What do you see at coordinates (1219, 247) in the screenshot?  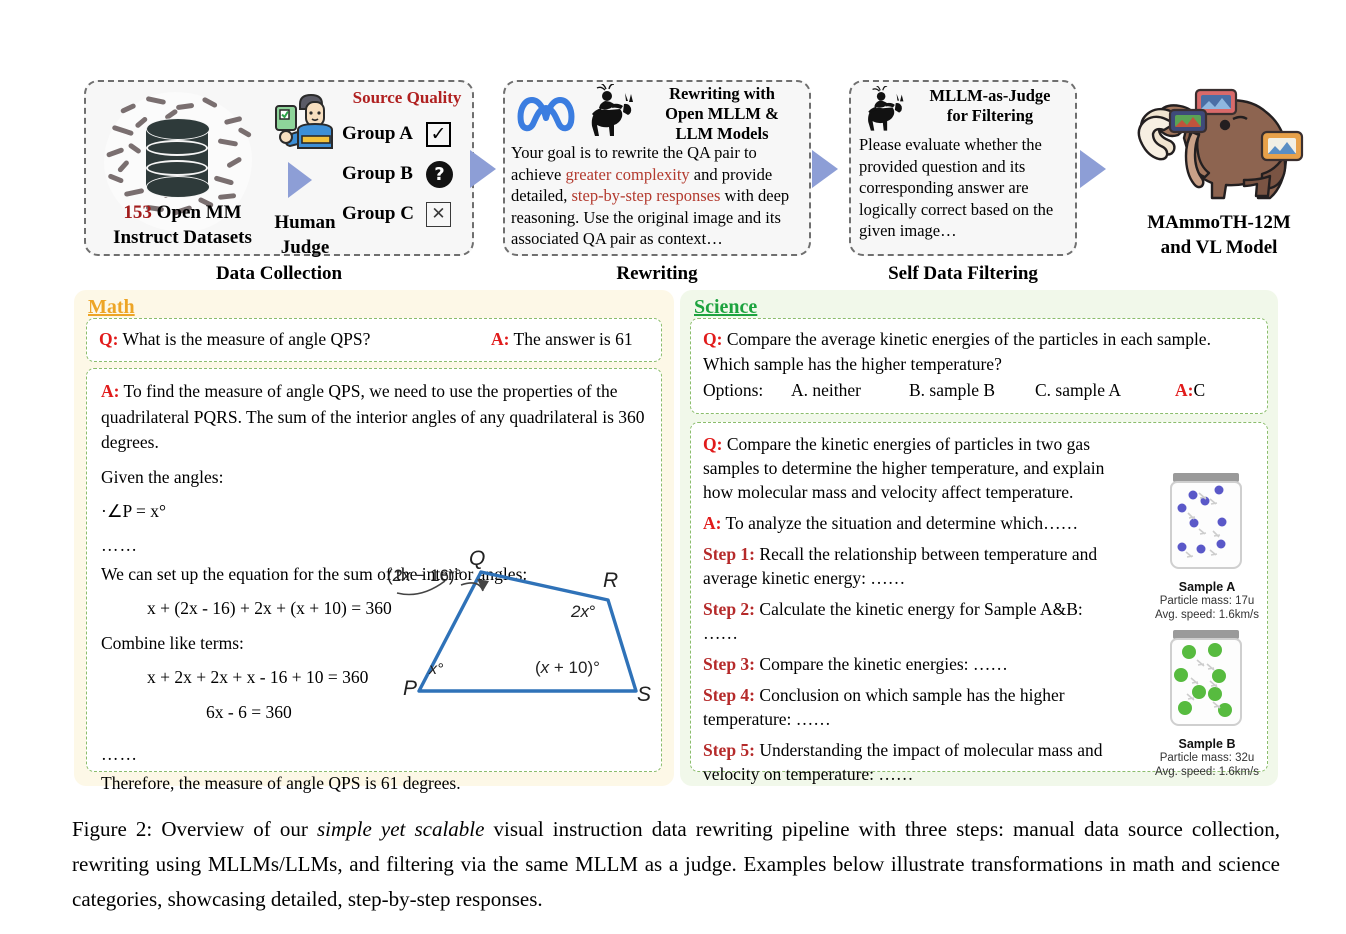 I see `model-label-line2: and VL Model` at bounding box center [1219, 247].